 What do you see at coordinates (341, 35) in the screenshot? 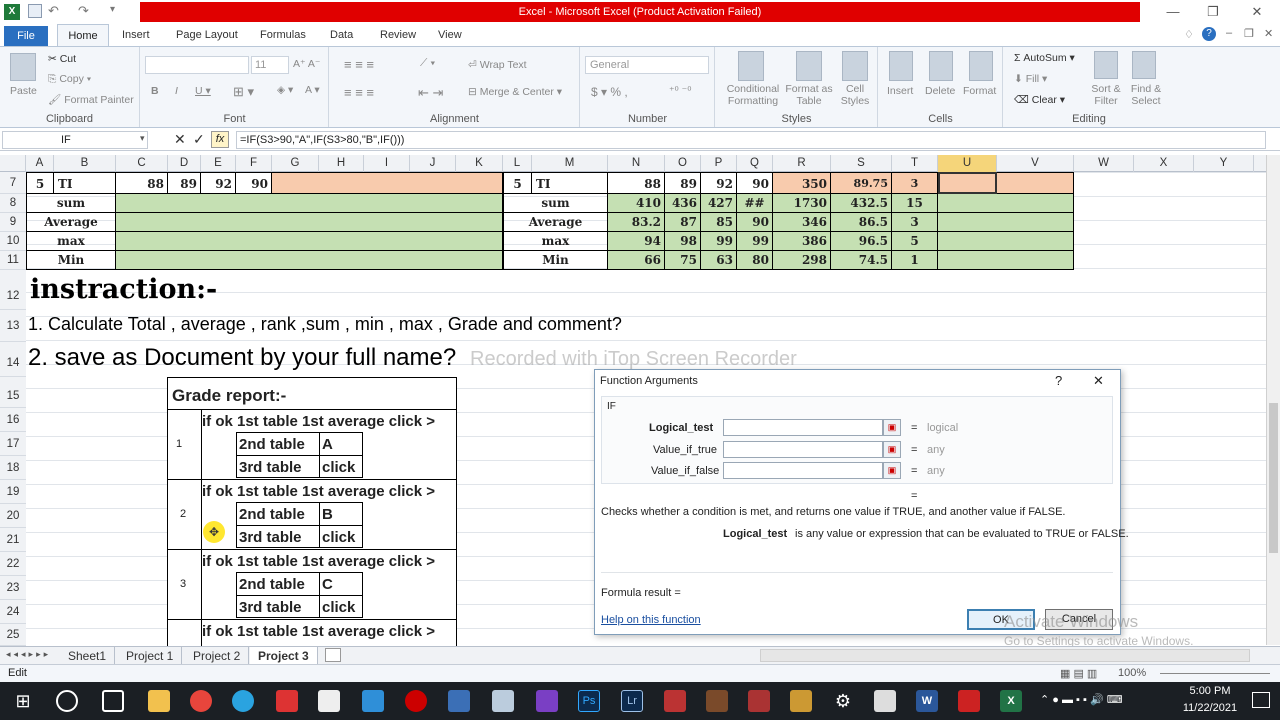
I see `tab-data: Data` at bounding box center [341, 35].